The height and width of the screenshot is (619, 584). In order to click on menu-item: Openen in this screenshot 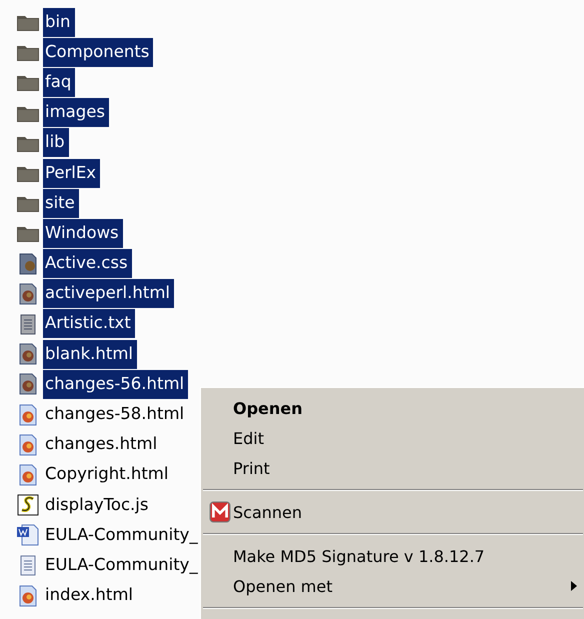, I will do `click(389, 408)`.